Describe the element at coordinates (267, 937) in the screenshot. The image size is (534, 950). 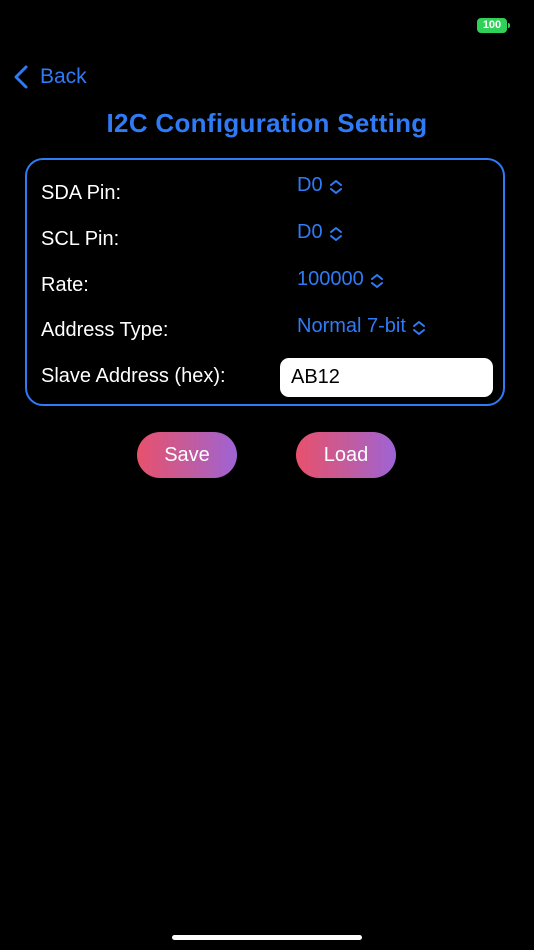
I see `home-indicator` at that location.